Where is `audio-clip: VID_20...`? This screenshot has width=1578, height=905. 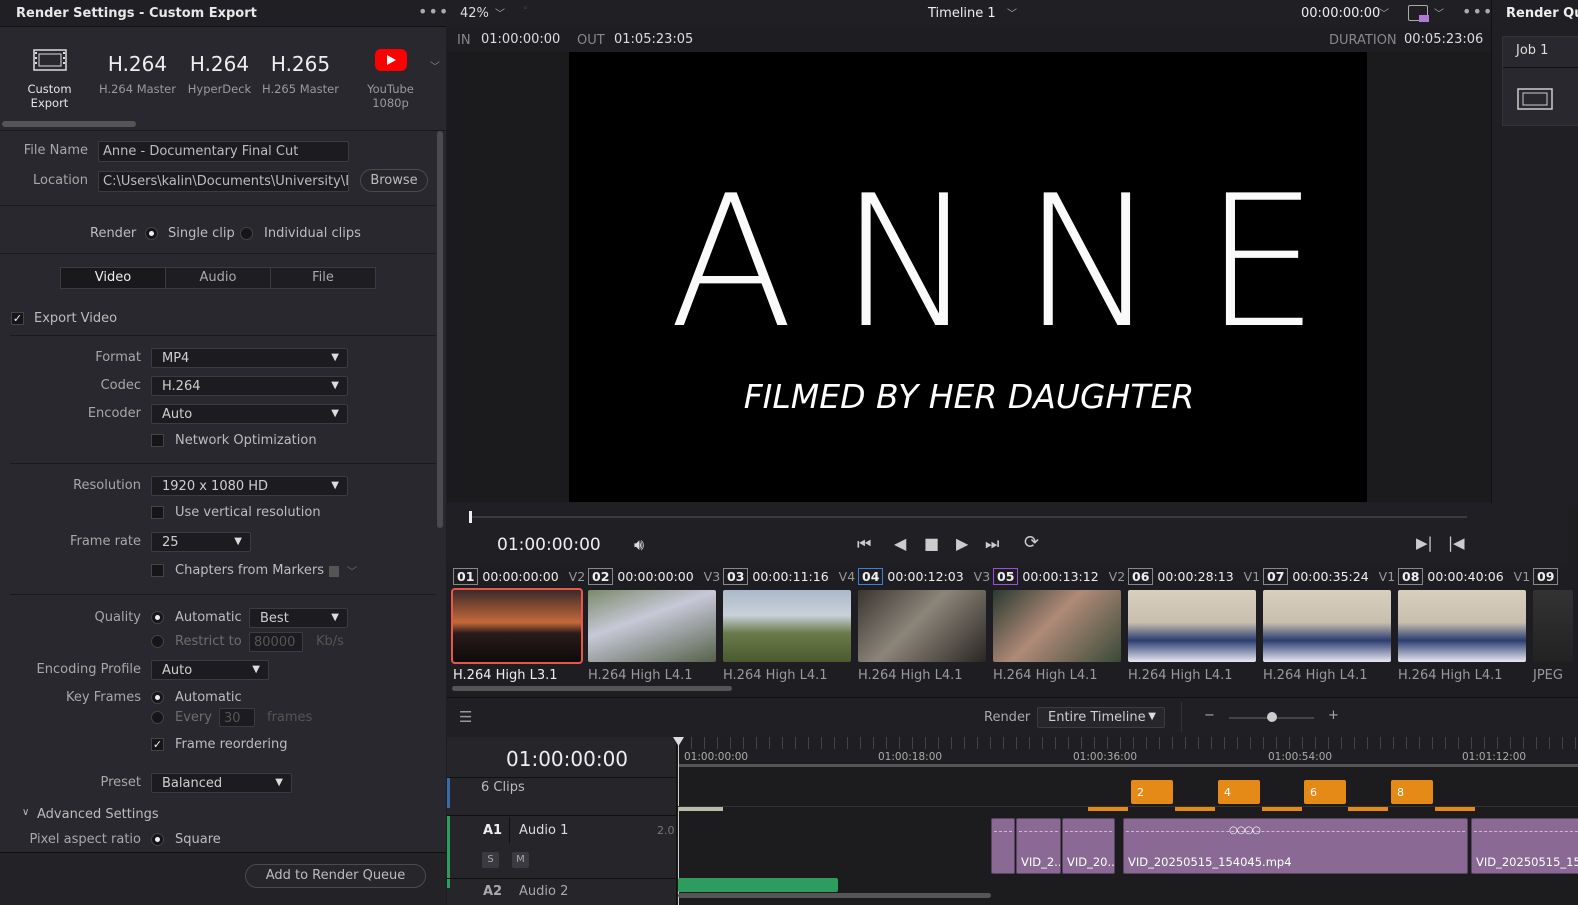 audio-clip: VID_20... is located at coordinates (1088, 846).